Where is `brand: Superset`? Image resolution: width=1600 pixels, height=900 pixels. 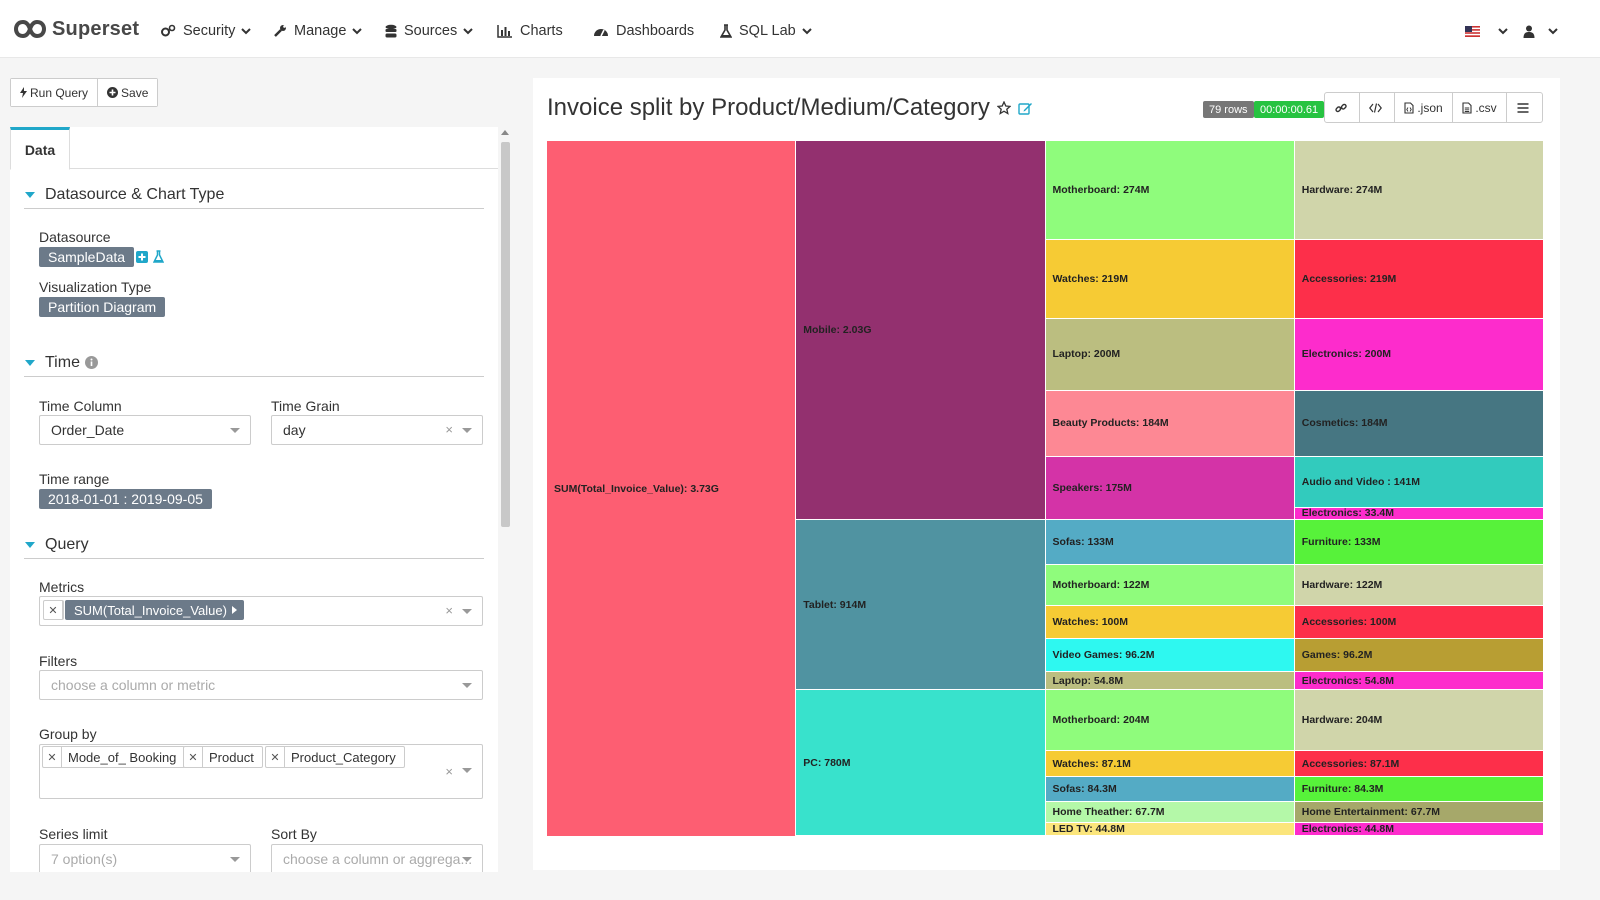
brand: Superset is located at coordinates (76, 29).